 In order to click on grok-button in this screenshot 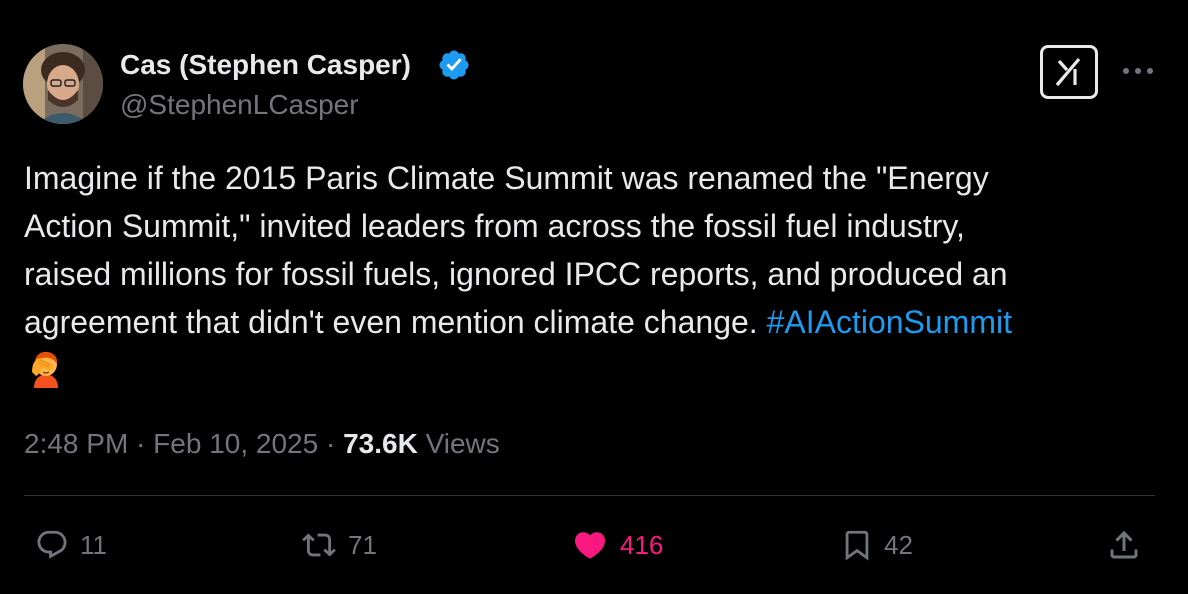, I will do `click(1069, 72)`.